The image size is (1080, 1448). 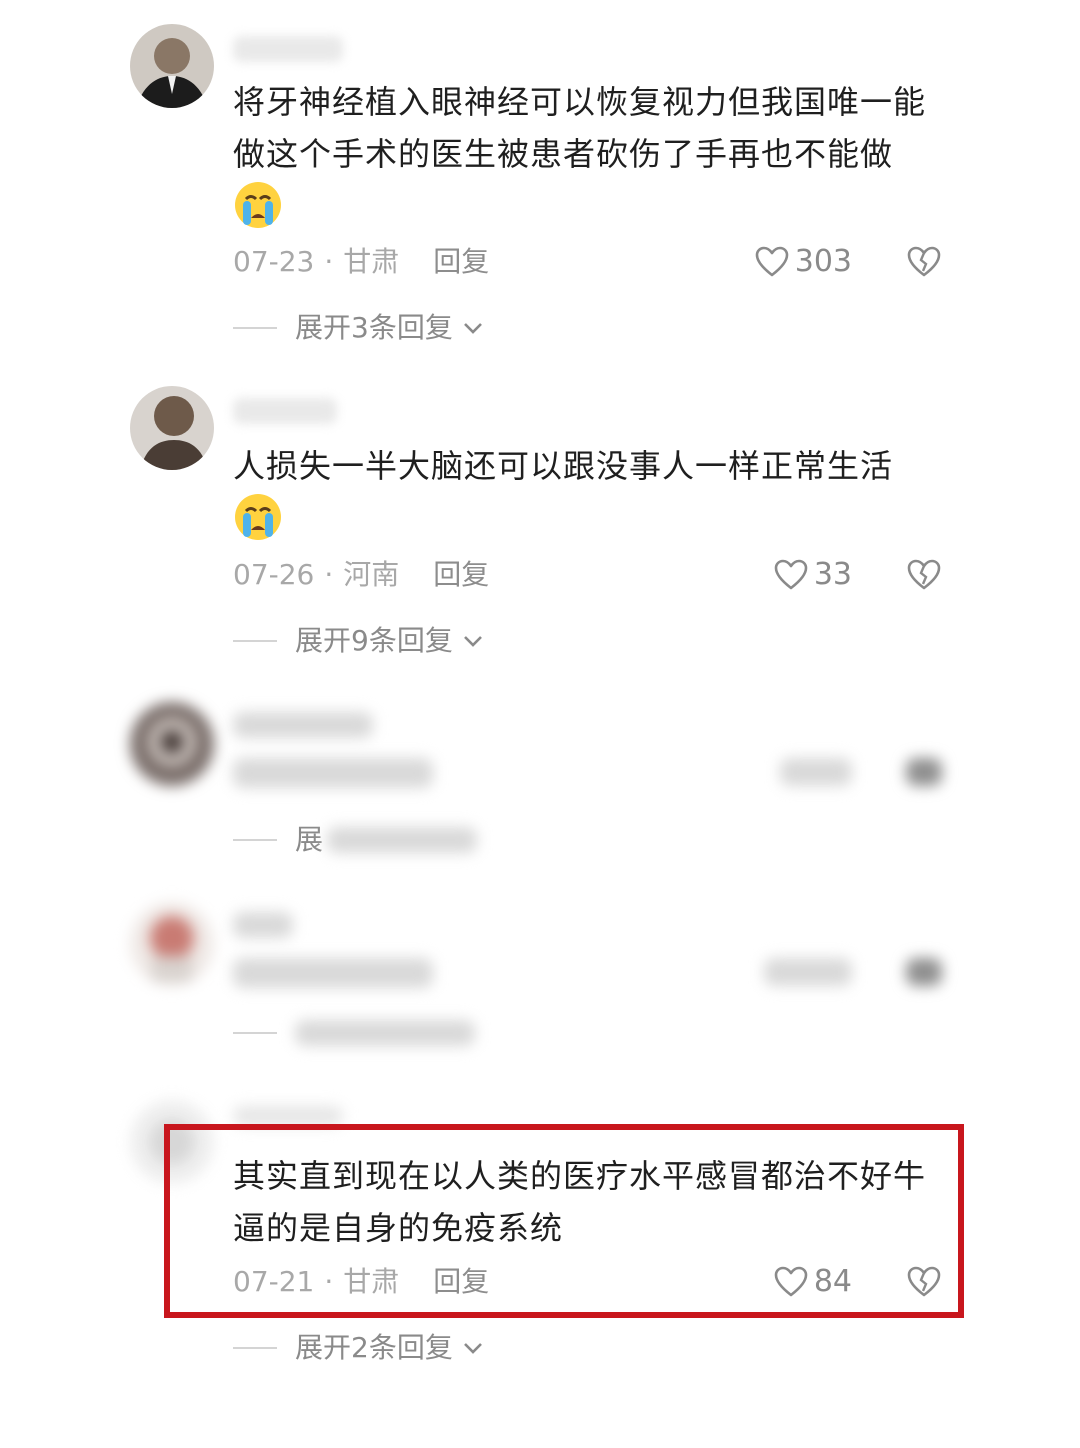 I want to click on comment-location: 甘肃, so click(x=371, y=261).